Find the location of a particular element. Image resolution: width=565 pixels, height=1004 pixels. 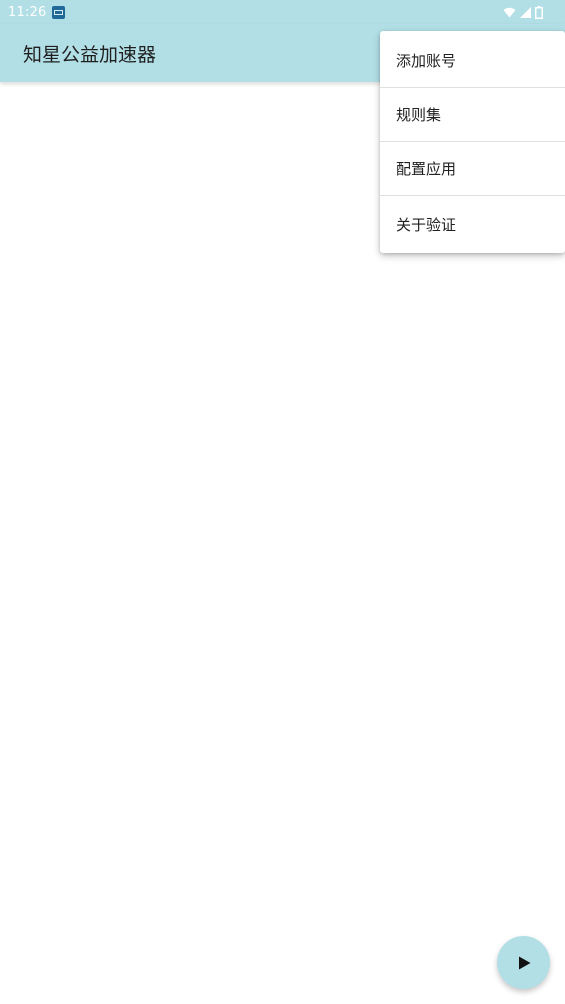

app-notification-icon is located at coordinates (59, 12).